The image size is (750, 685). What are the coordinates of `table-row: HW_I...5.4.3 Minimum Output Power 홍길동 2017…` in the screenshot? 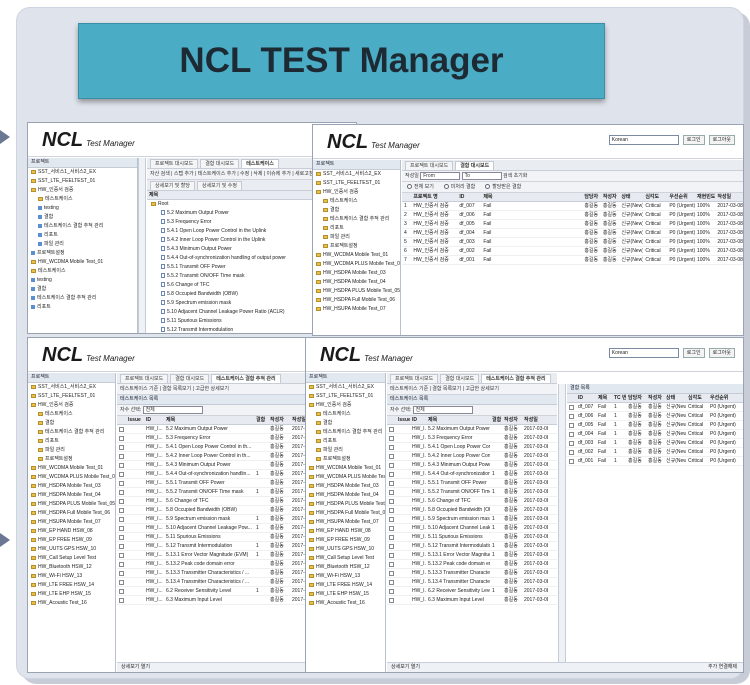 It's located at (472, 465).